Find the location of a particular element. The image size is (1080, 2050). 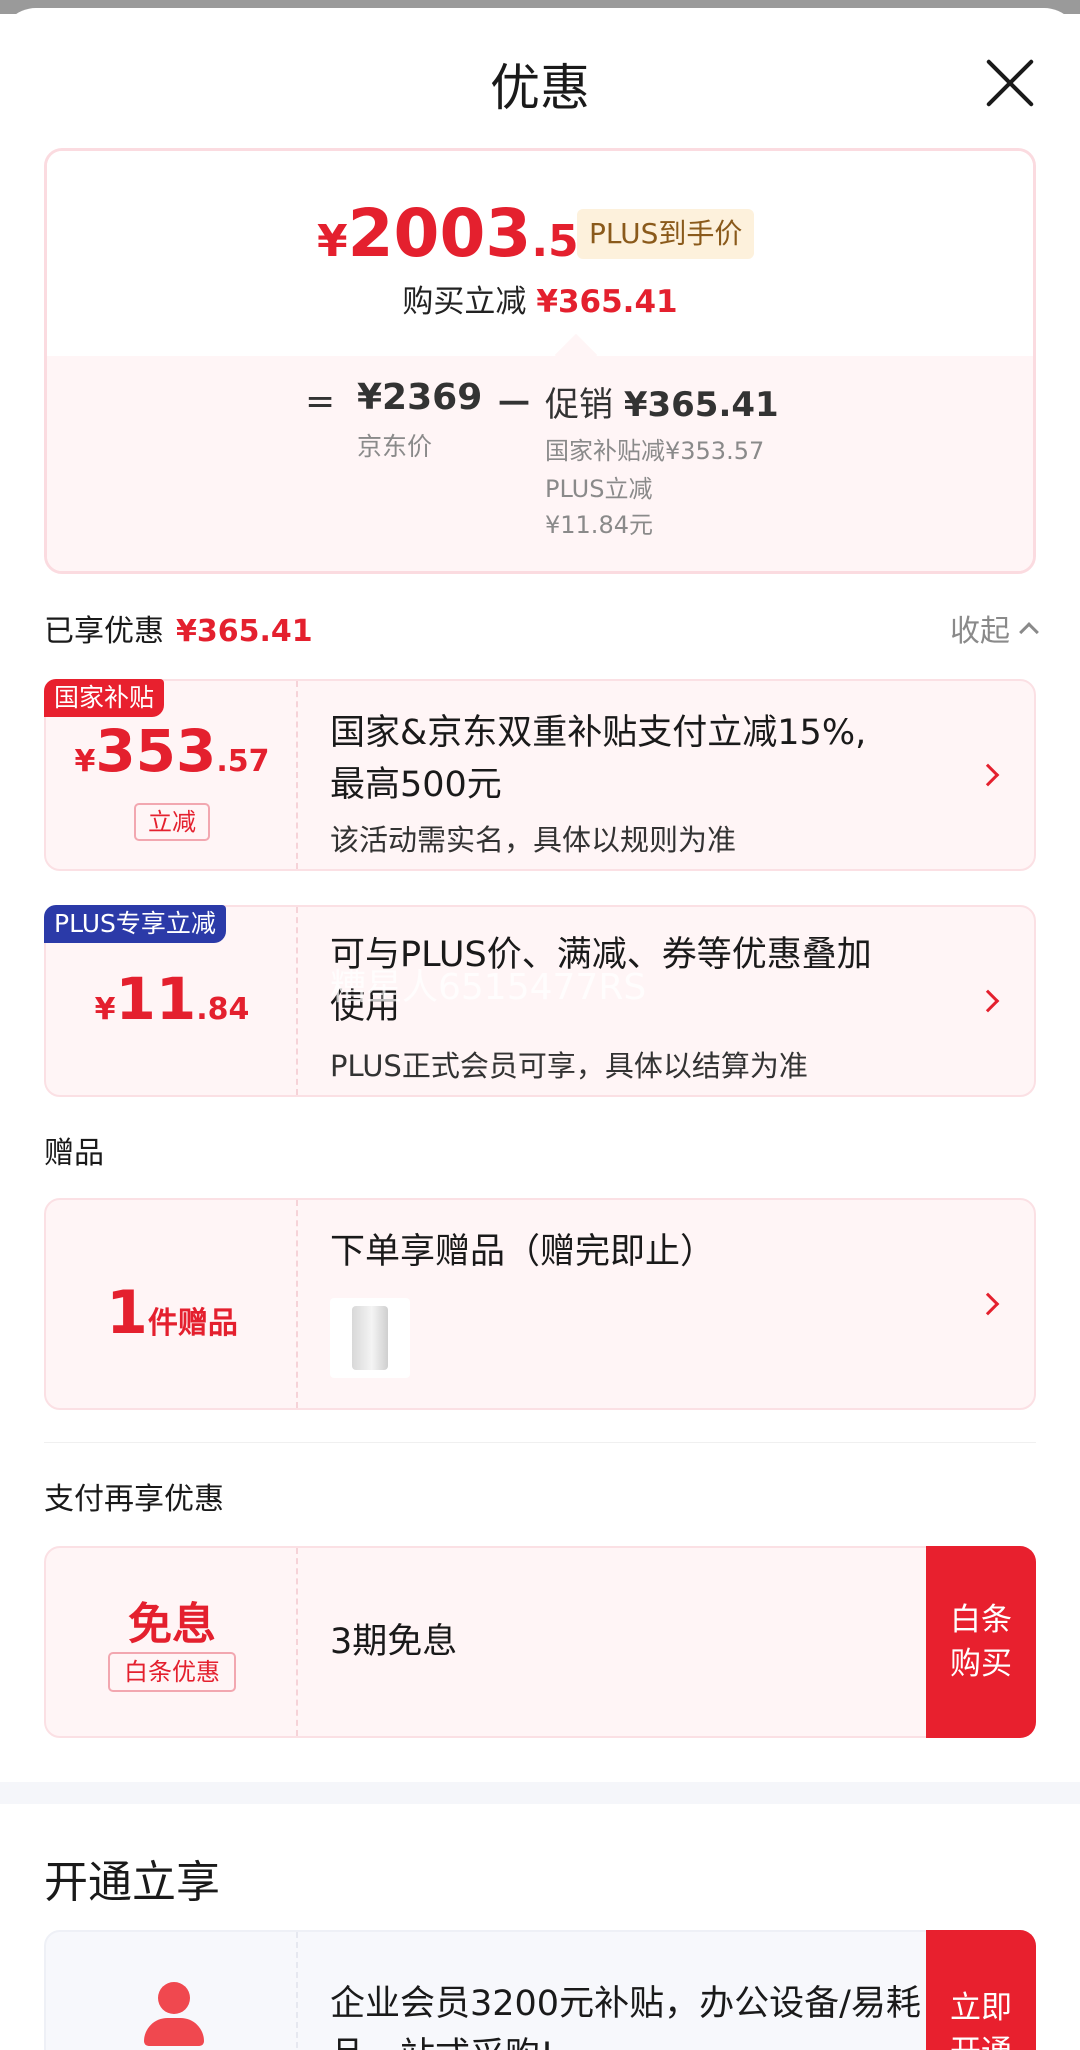

baitiao-buy-button: 白条购买 is located at coordinates (981, 1642).